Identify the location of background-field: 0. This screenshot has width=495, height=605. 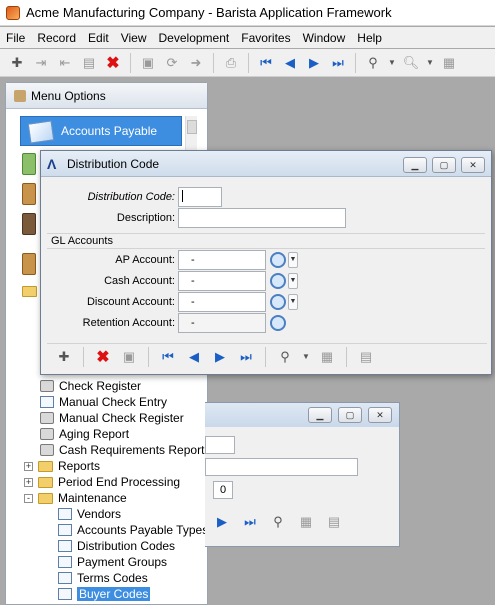
(223, 490).